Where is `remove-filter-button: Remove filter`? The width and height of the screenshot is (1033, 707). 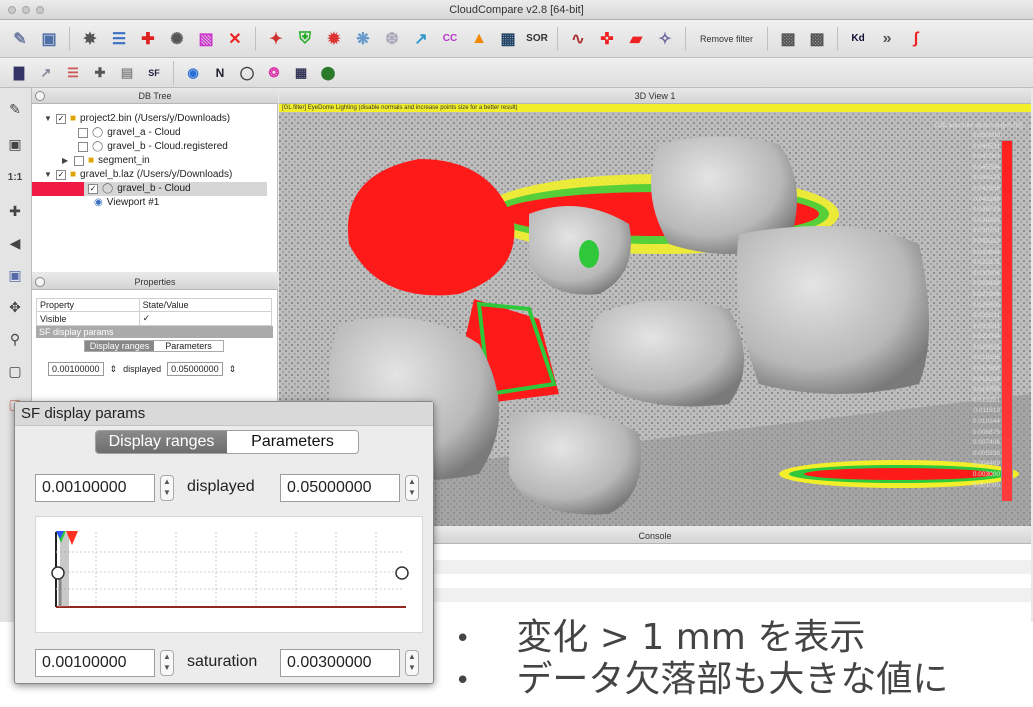
remove-filter-button: Remove filter is located at coordinates (726, 39).